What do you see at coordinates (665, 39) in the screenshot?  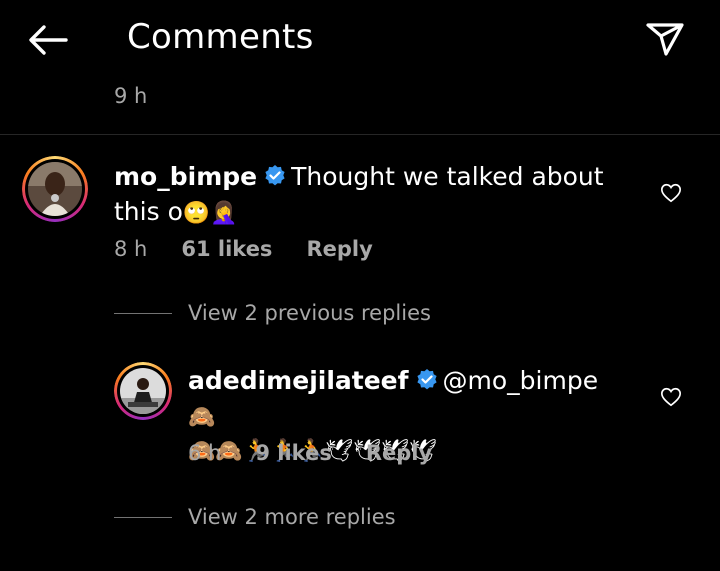 I see `send-icon` at bounding box center [665, 39].